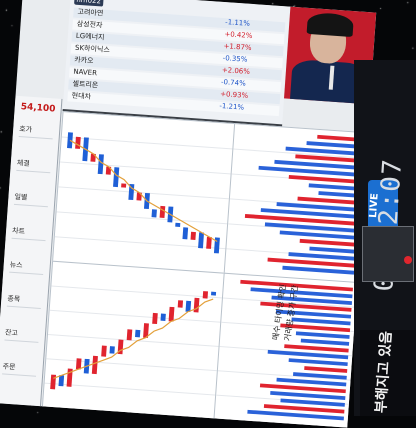 The height and width of the screenshot is (428, 416). Describe the element at coordinates (92, 49) in the screenshot. I see `watchlist-row-label: SK하이닉스` at that location.